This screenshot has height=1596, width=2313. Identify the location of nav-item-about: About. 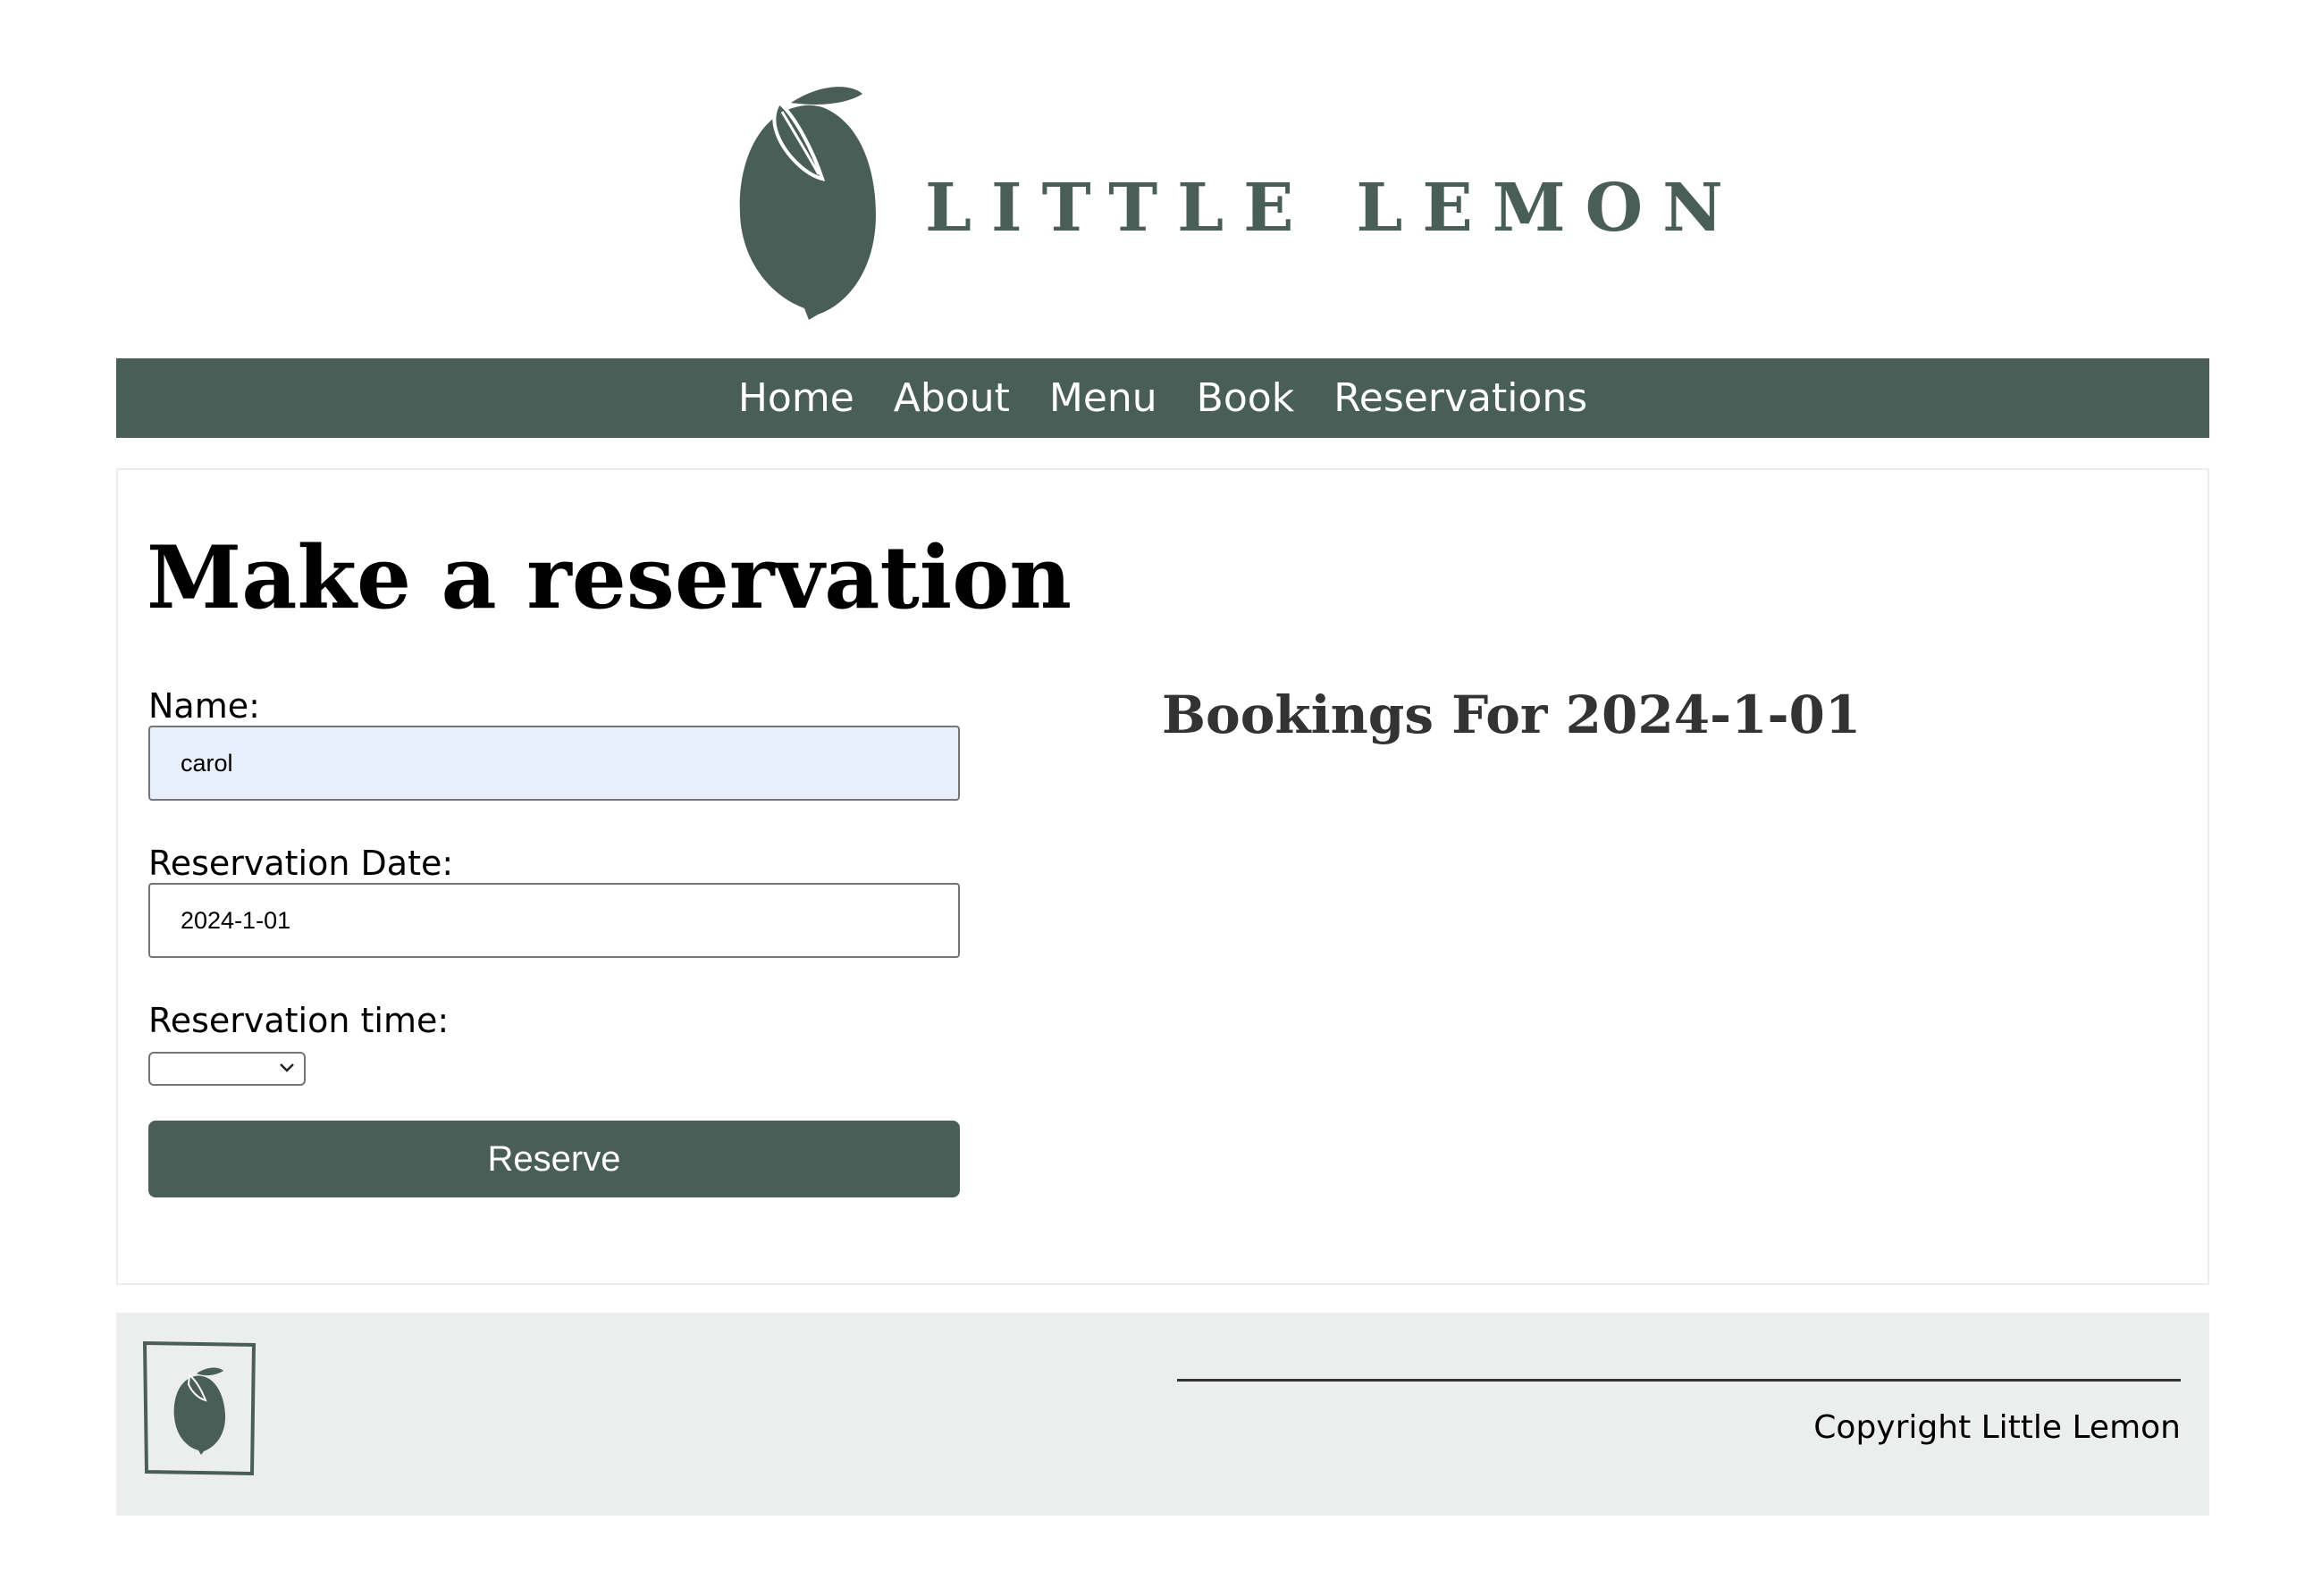
(952, 398).